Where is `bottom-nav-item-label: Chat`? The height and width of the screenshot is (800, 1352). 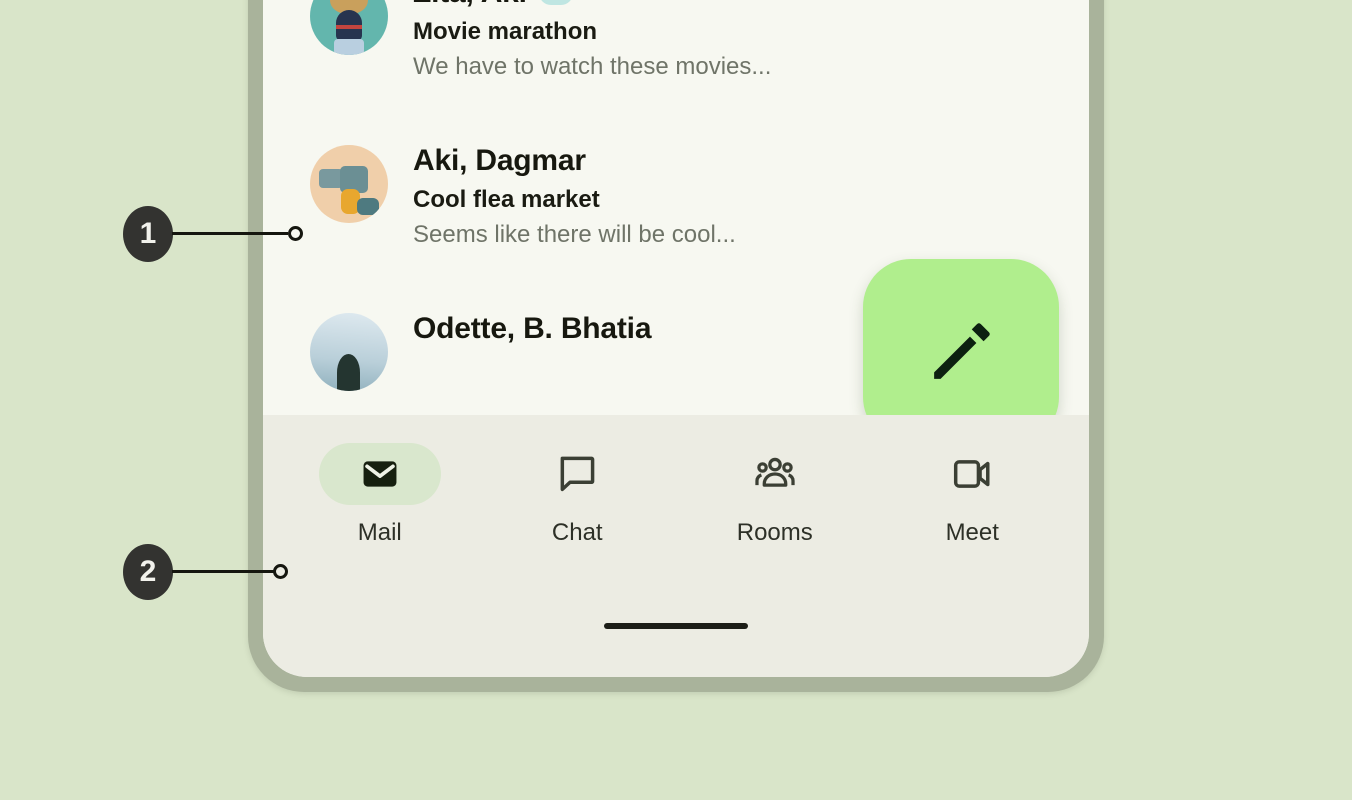
bottom-nav-item-label: Chat is located at coordinates (577, 532).